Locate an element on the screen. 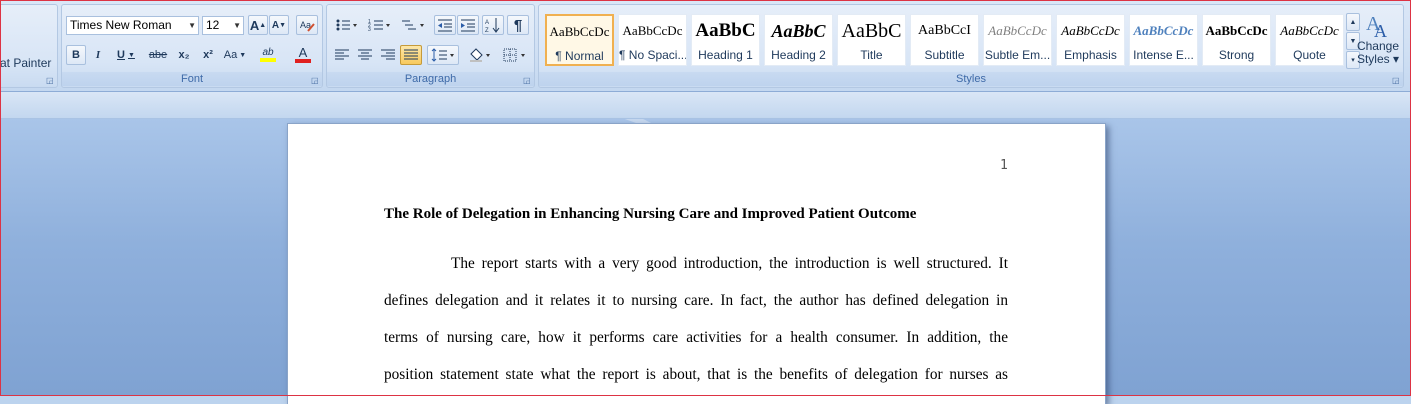 Image resolution: width=1411 pixels, height=404 pixels. align-right-button is located at coordinates (388, 55).